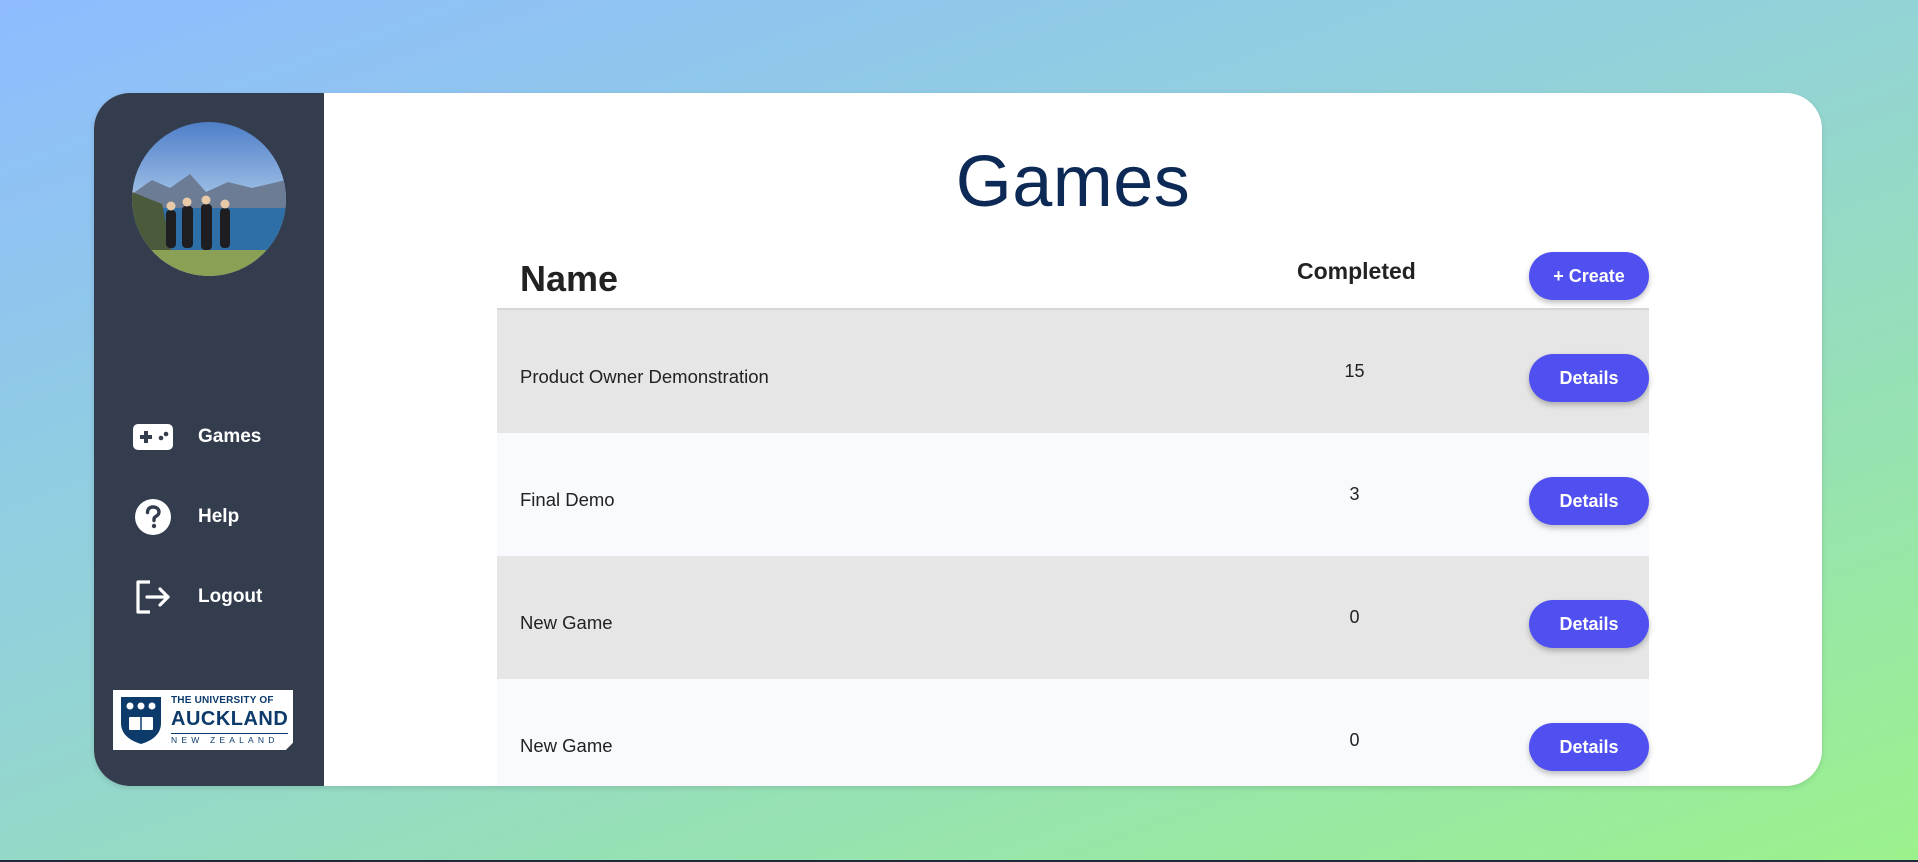 The width and height of the screenshot is (1918, 862). What do you see at coordinates (1073, 269) in the screenshot?
I see `table-header: Name Completed + Create` at bounding box center [1073, 269].